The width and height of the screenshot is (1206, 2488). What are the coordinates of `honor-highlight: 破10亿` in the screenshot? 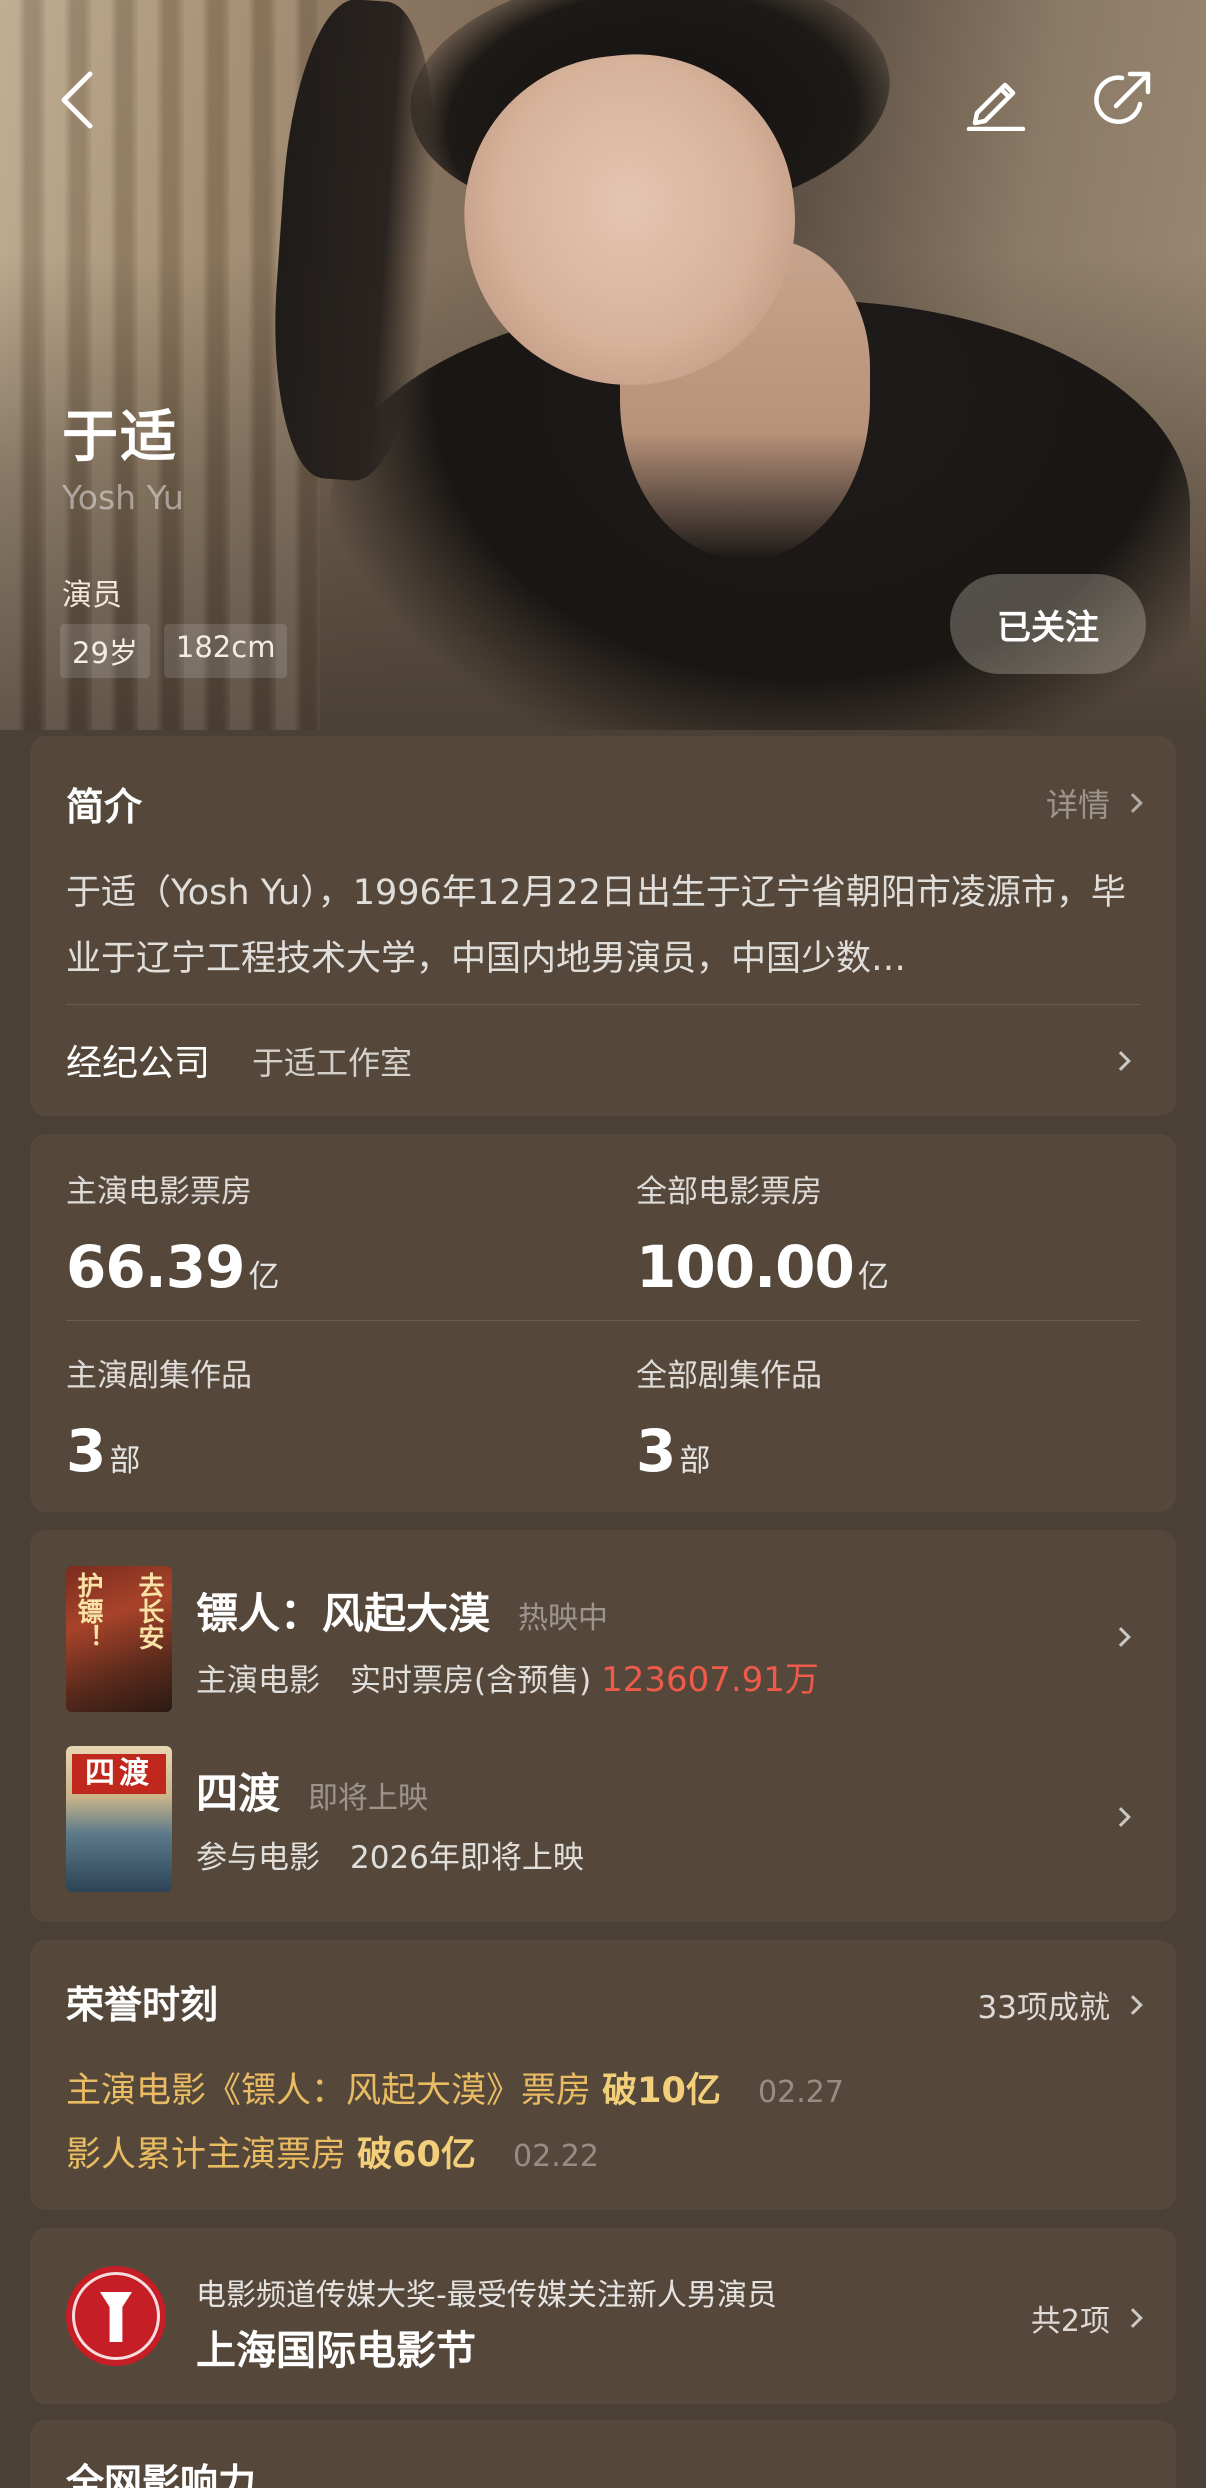 It's located at (661, 2091).